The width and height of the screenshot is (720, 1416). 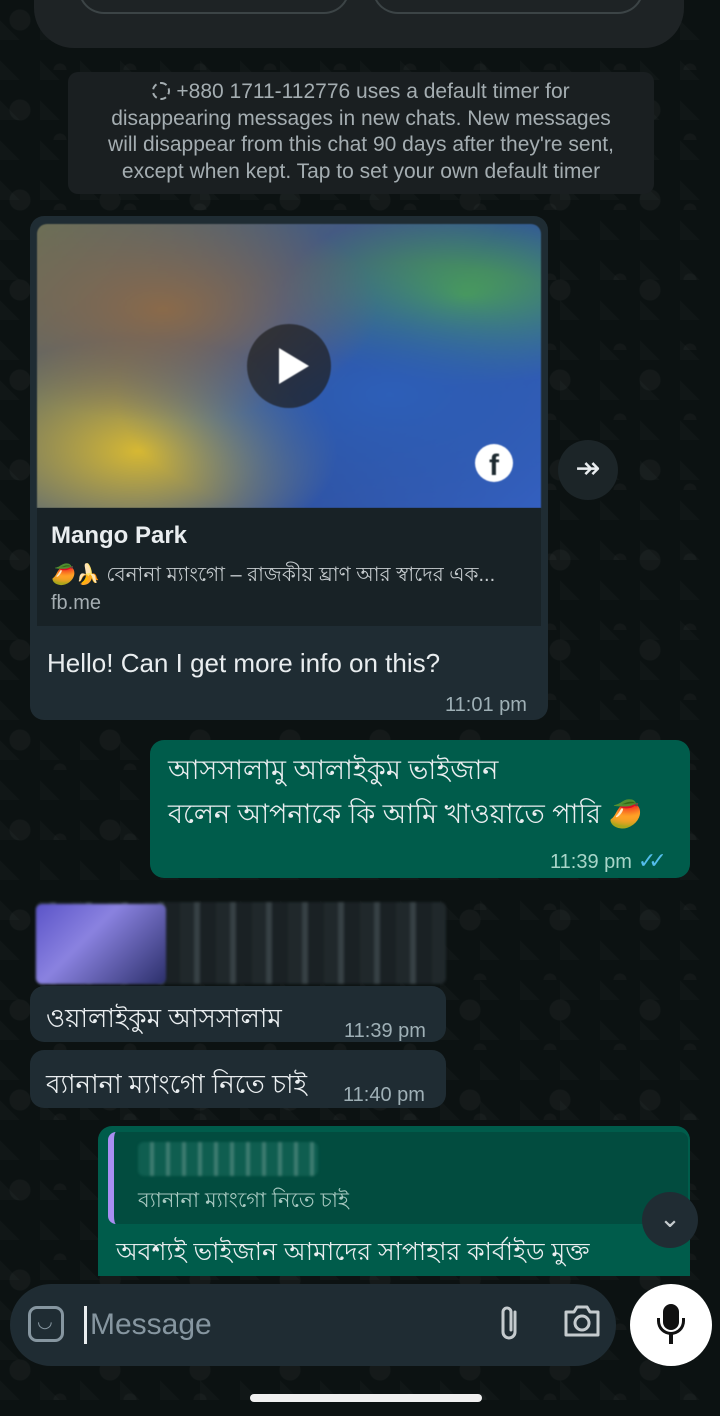 What do you see at coordinates (164, 1018) in the screenshot?
I see `message-text: ওয়ালাইকুম আসসালাম` at bounding box center [164, 1018].